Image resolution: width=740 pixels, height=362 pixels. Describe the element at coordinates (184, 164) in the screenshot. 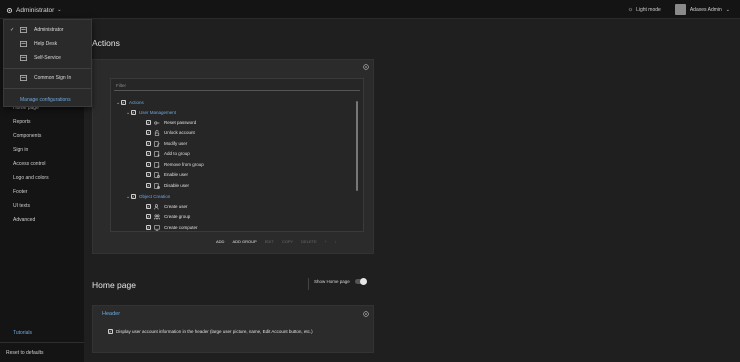

I see `tree-node-label: Remove from group` at that location.